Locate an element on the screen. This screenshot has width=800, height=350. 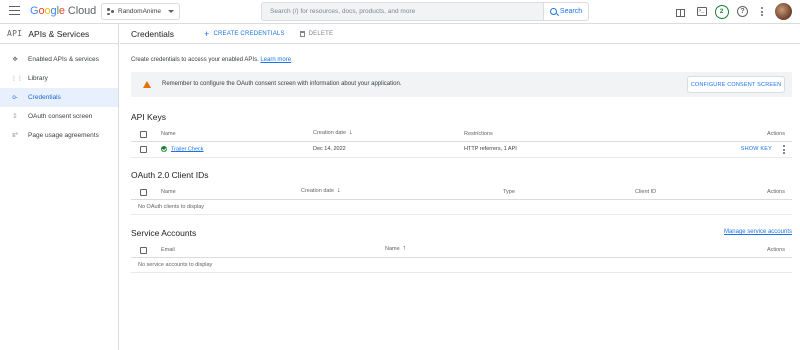
learn-more-link: Learn more is located at coordinates (275, 60).